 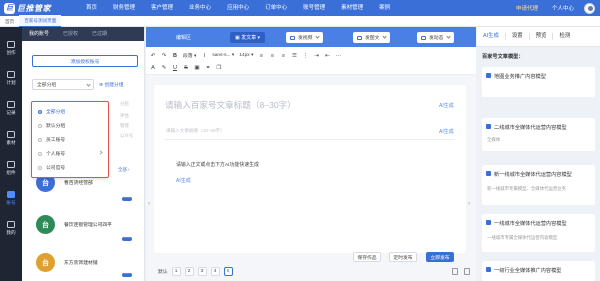 I want to click on align-center-icon: ≡, so click(x=272, y=56).